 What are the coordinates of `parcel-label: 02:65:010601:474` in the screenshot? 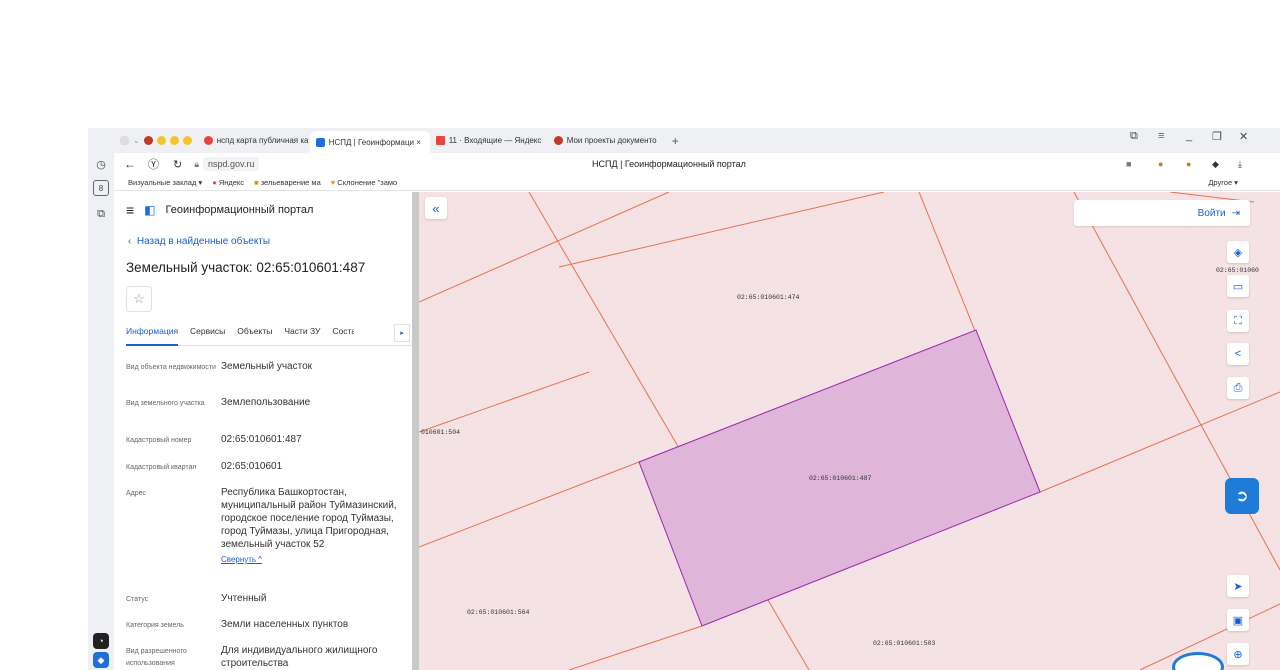 It's located at (768, 297).